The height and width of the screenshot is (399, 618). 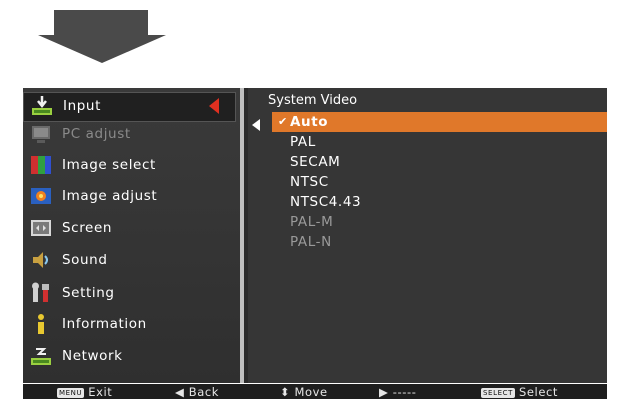 What do you see at coordinates (398, 392) in the screenshot?
I see `next-hint: ▶ -----` at bounding box center [398, 392].